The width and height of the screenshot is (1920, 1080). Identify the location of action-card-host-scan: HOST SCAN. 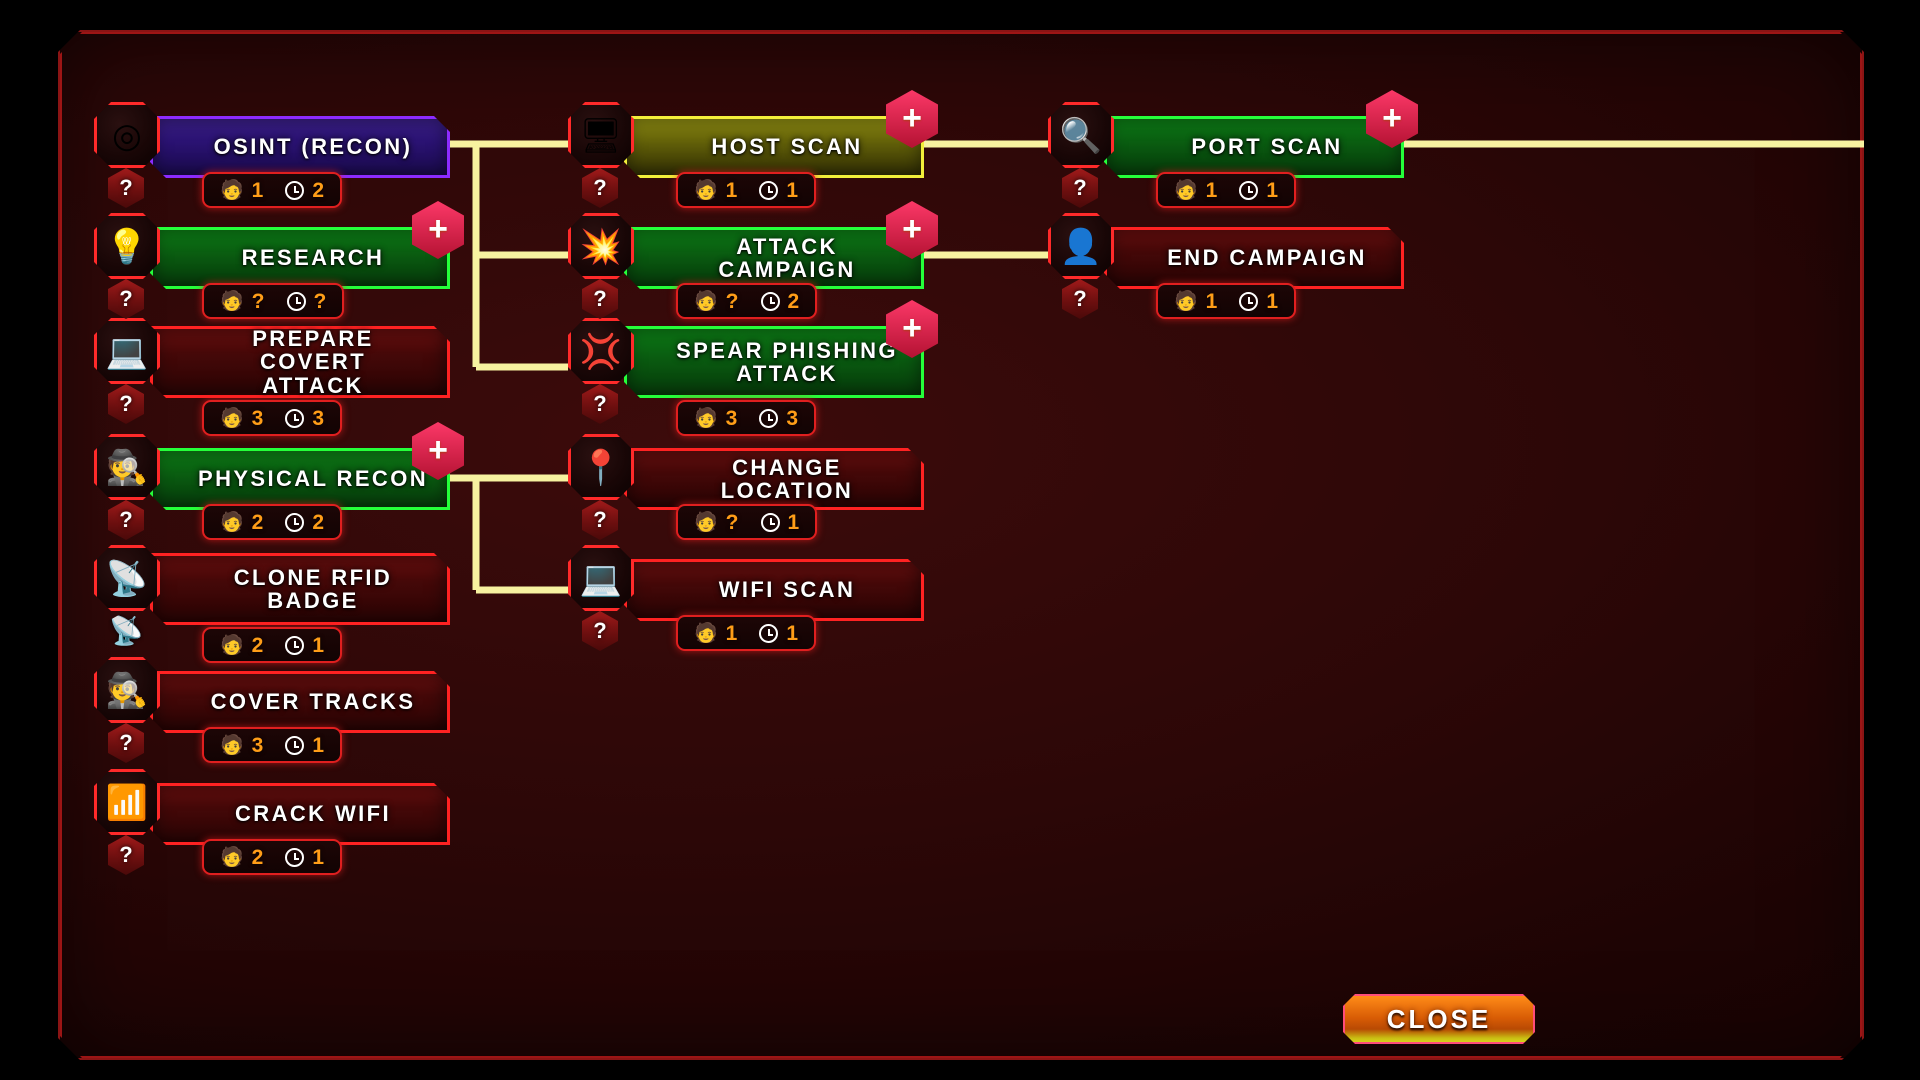
(774, 147).